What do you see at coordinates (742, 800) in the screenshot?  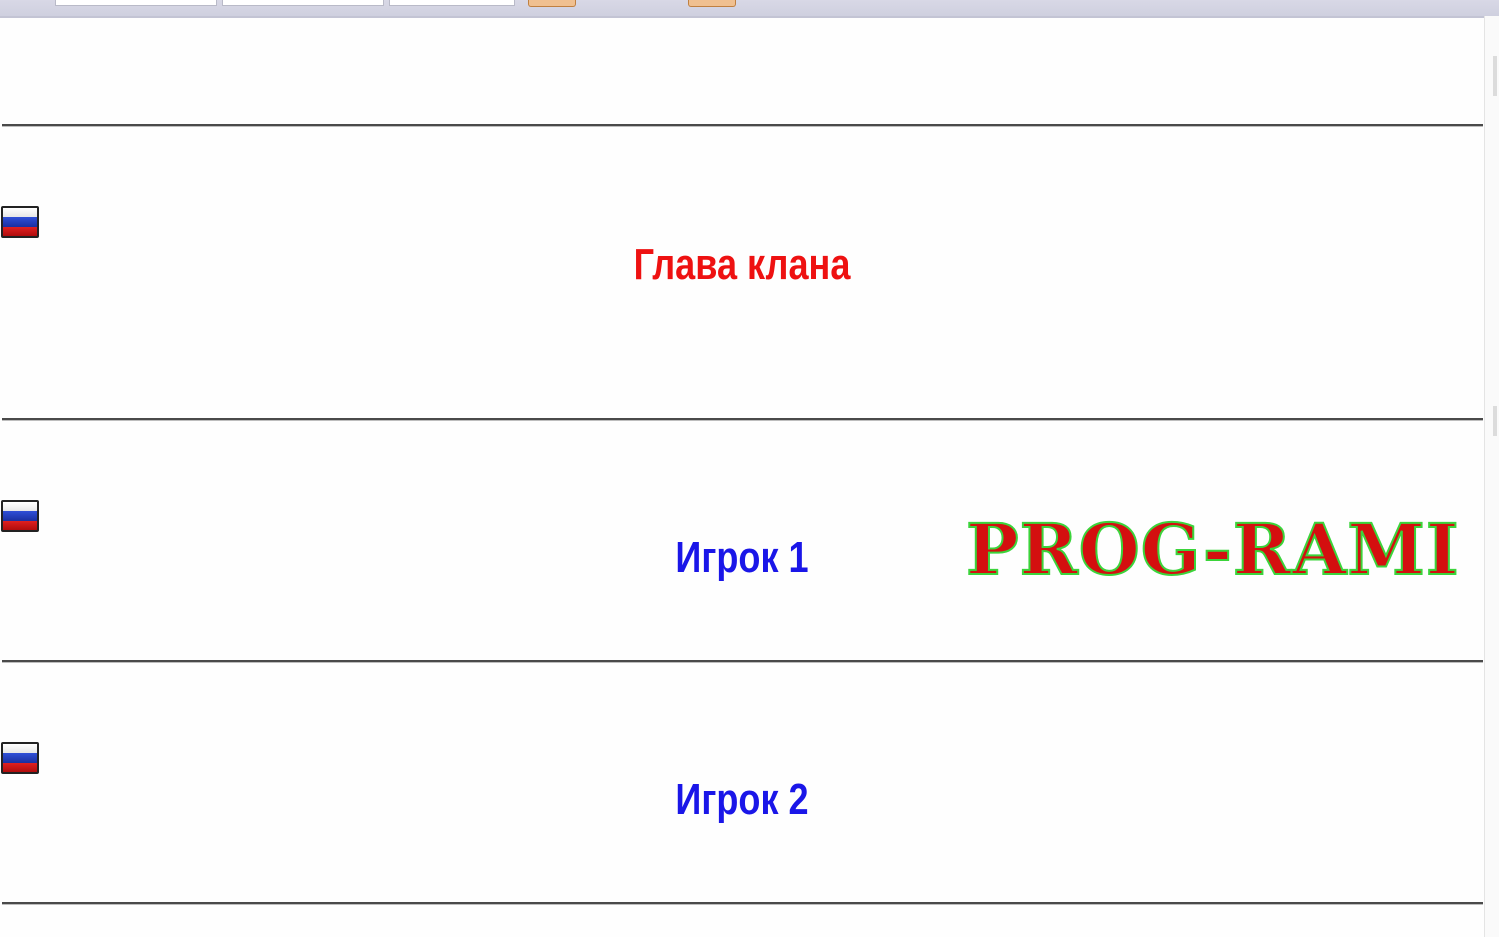 I see `player-2-name: Игрок 2` at bounding box center [742, 800].